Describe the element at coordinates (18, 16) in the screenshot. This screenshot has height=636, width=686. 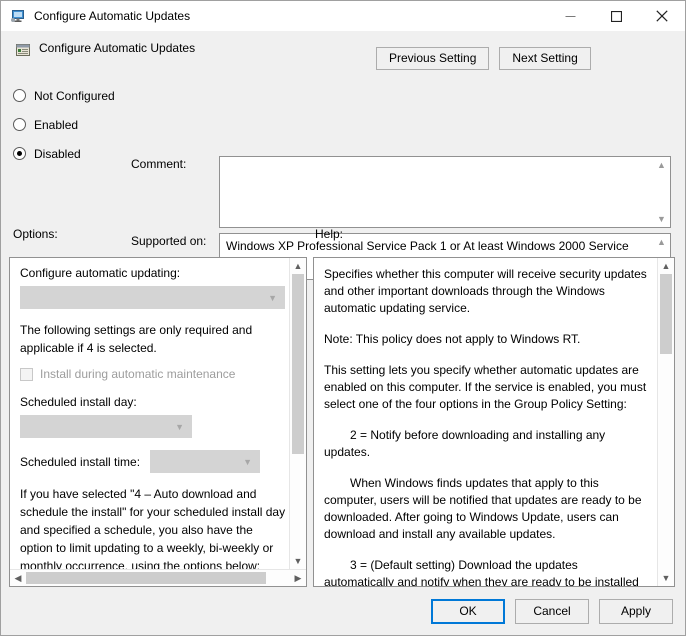
I see `monitor-policy-icon` at that location.